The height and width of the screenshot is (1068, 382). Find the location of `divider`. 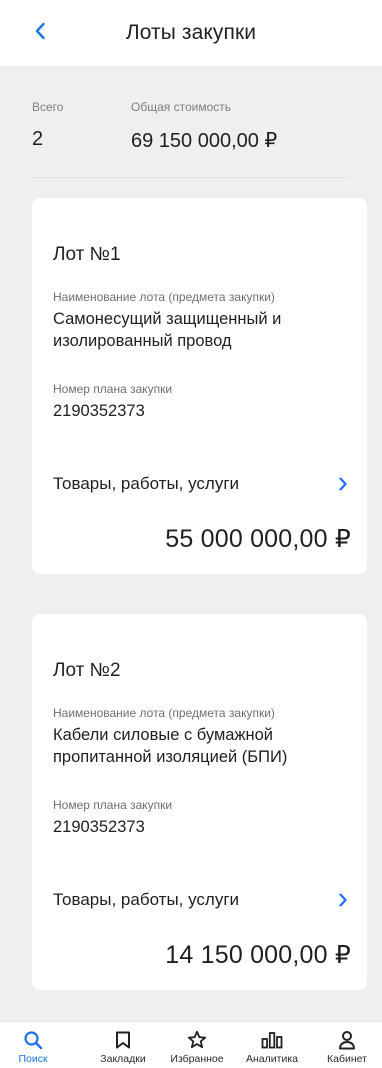

divider is located at coordinates (191, 177).